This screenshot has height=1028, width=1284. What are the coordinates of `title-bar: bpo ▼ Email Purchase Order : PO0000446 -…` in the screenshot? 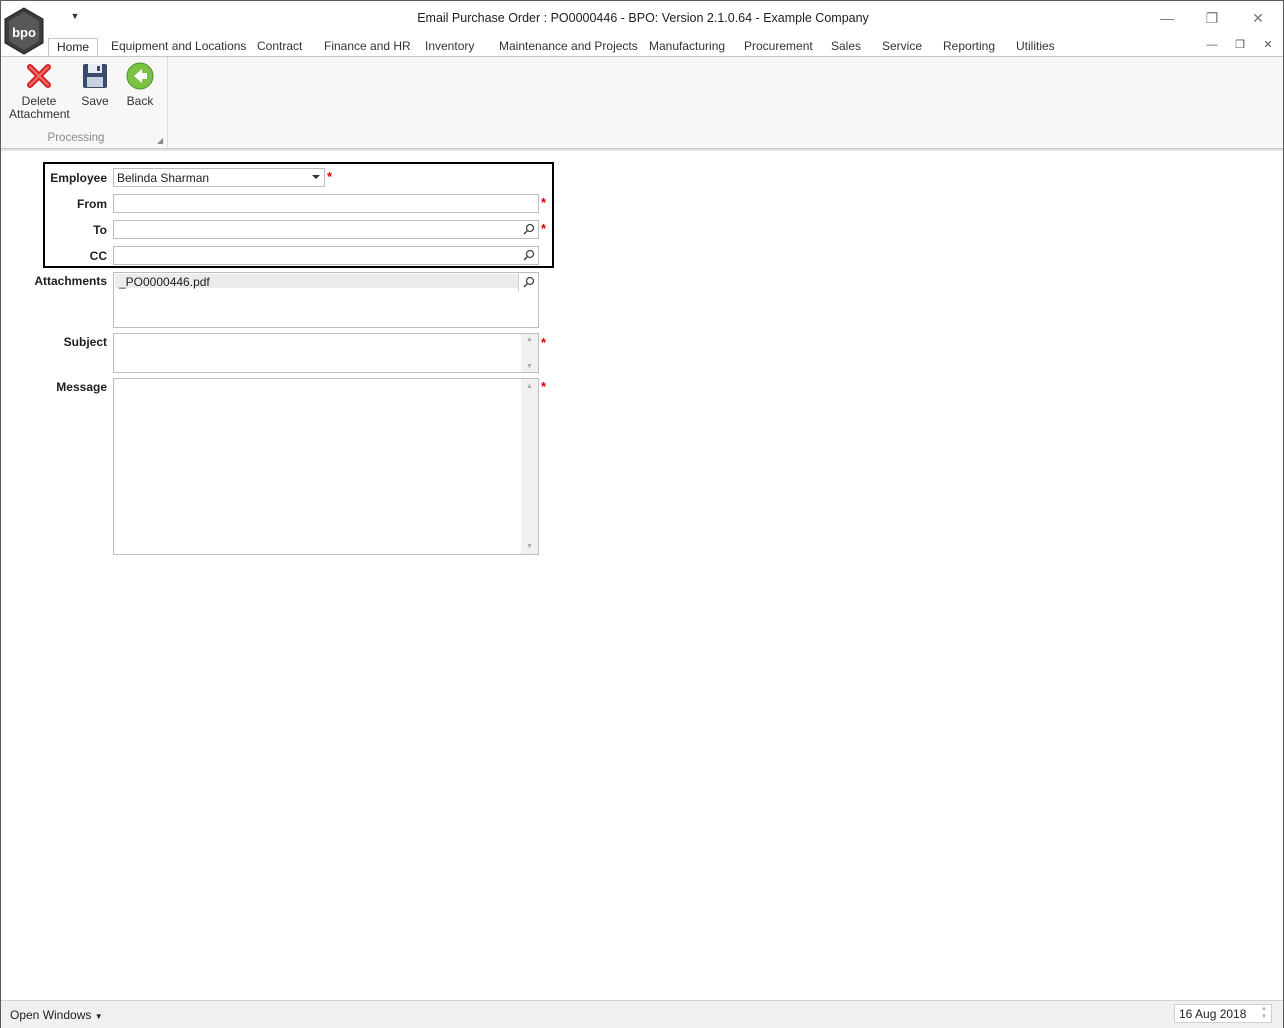 It's located at (642, 28).